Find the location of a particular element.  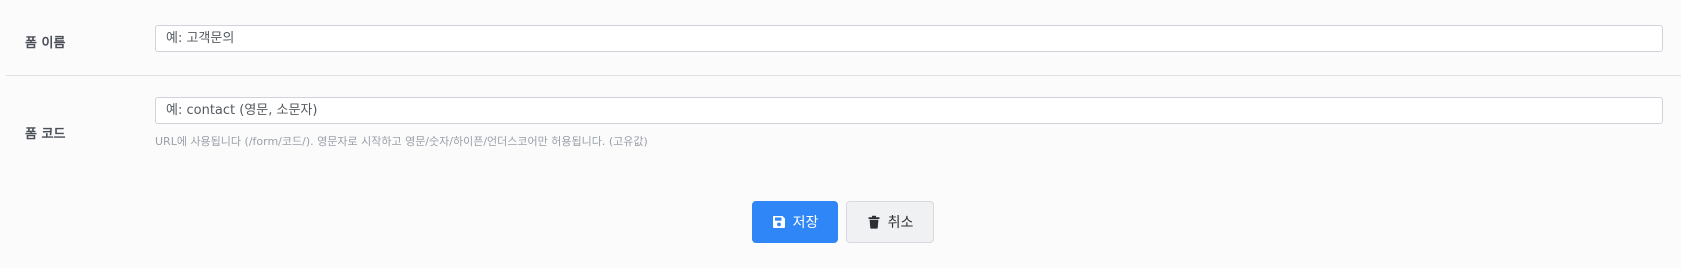

save-button: 저장 is located at coordinates (795, 222).